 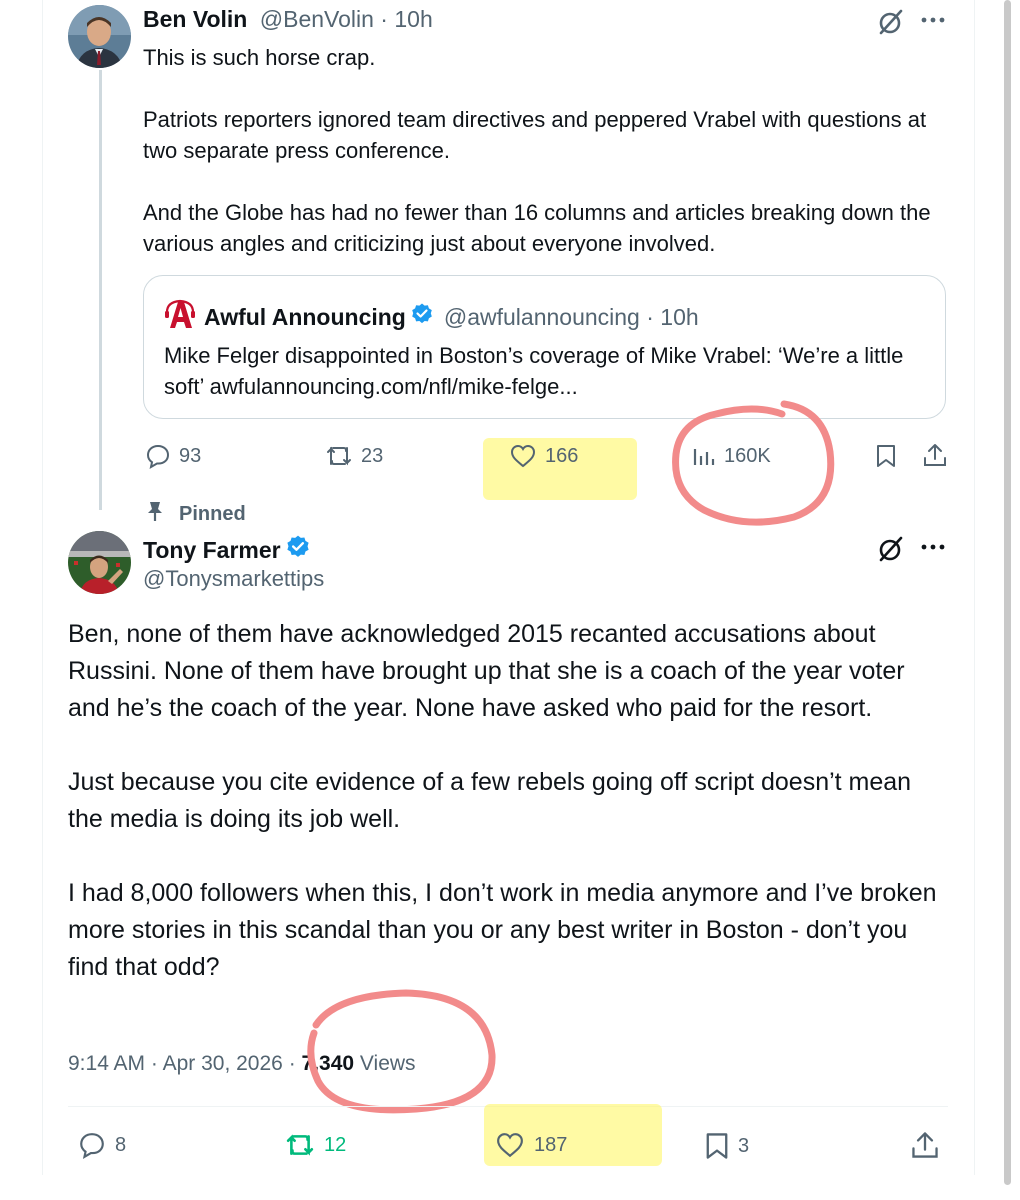 I want to click on views-count: 160K, so click(x=747, y=455).